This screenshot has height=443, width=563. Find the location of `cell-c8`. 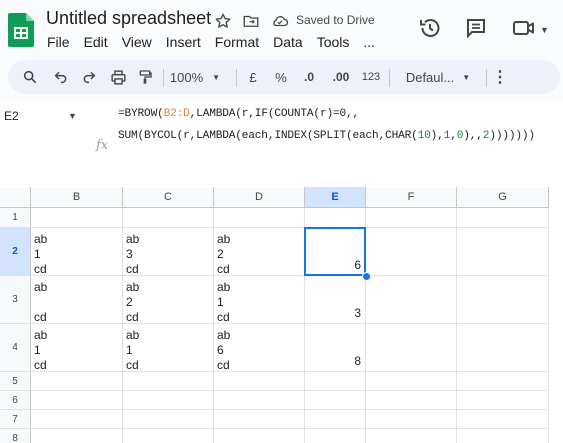

cell-c8 is located at coordinates (168, 436).